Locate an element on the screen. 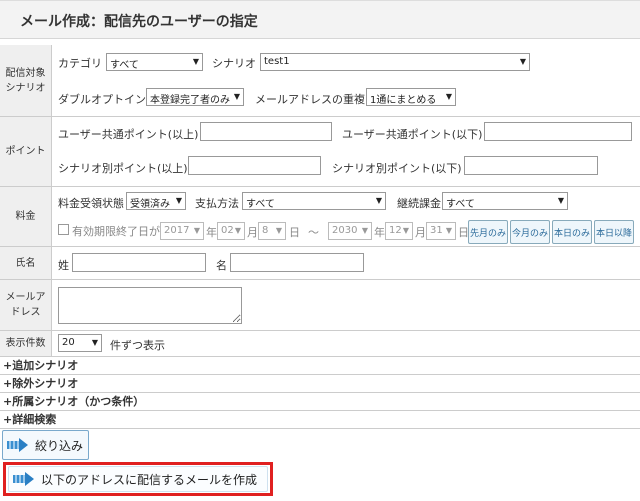 The height and width of the screenshot is (501, 640). row-label-target: 配信対象シナリオ is located at coordinates (26, 80).